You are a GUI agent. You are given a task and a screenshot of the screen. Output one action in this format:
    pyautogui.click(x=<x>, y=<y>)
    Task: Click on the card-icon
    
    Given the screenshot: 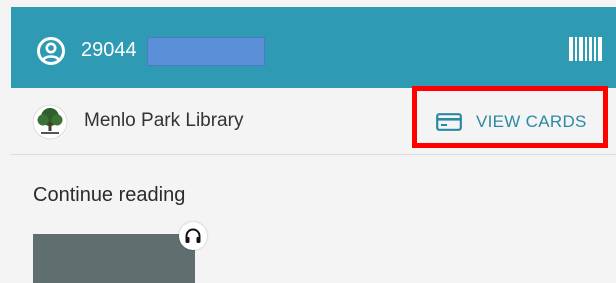 What is the action you would take?
    pyautogui.click(x=449, y=122)
    